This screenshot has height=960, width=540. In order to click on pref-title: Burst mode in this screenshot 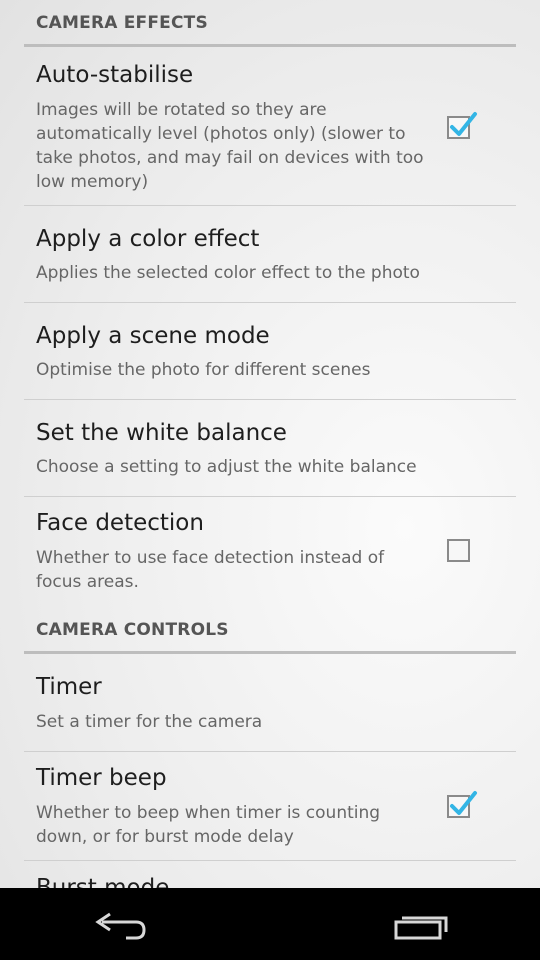, I will do `click(103, 881)`.